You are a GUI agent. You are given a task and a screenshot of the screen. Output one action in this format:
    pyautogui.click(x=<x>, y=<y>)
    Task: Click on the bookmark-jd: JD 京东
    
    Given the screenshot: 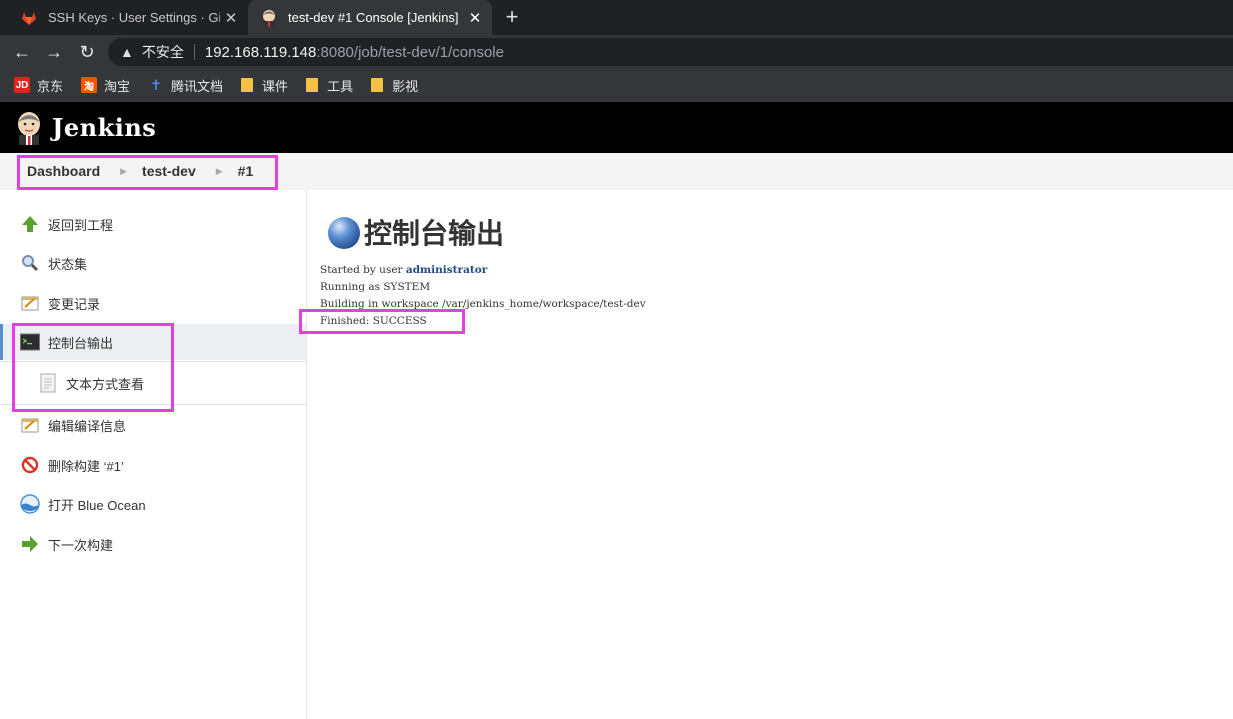 What is the action you would take?
    pyautogui.click(x=38, y=85)
    